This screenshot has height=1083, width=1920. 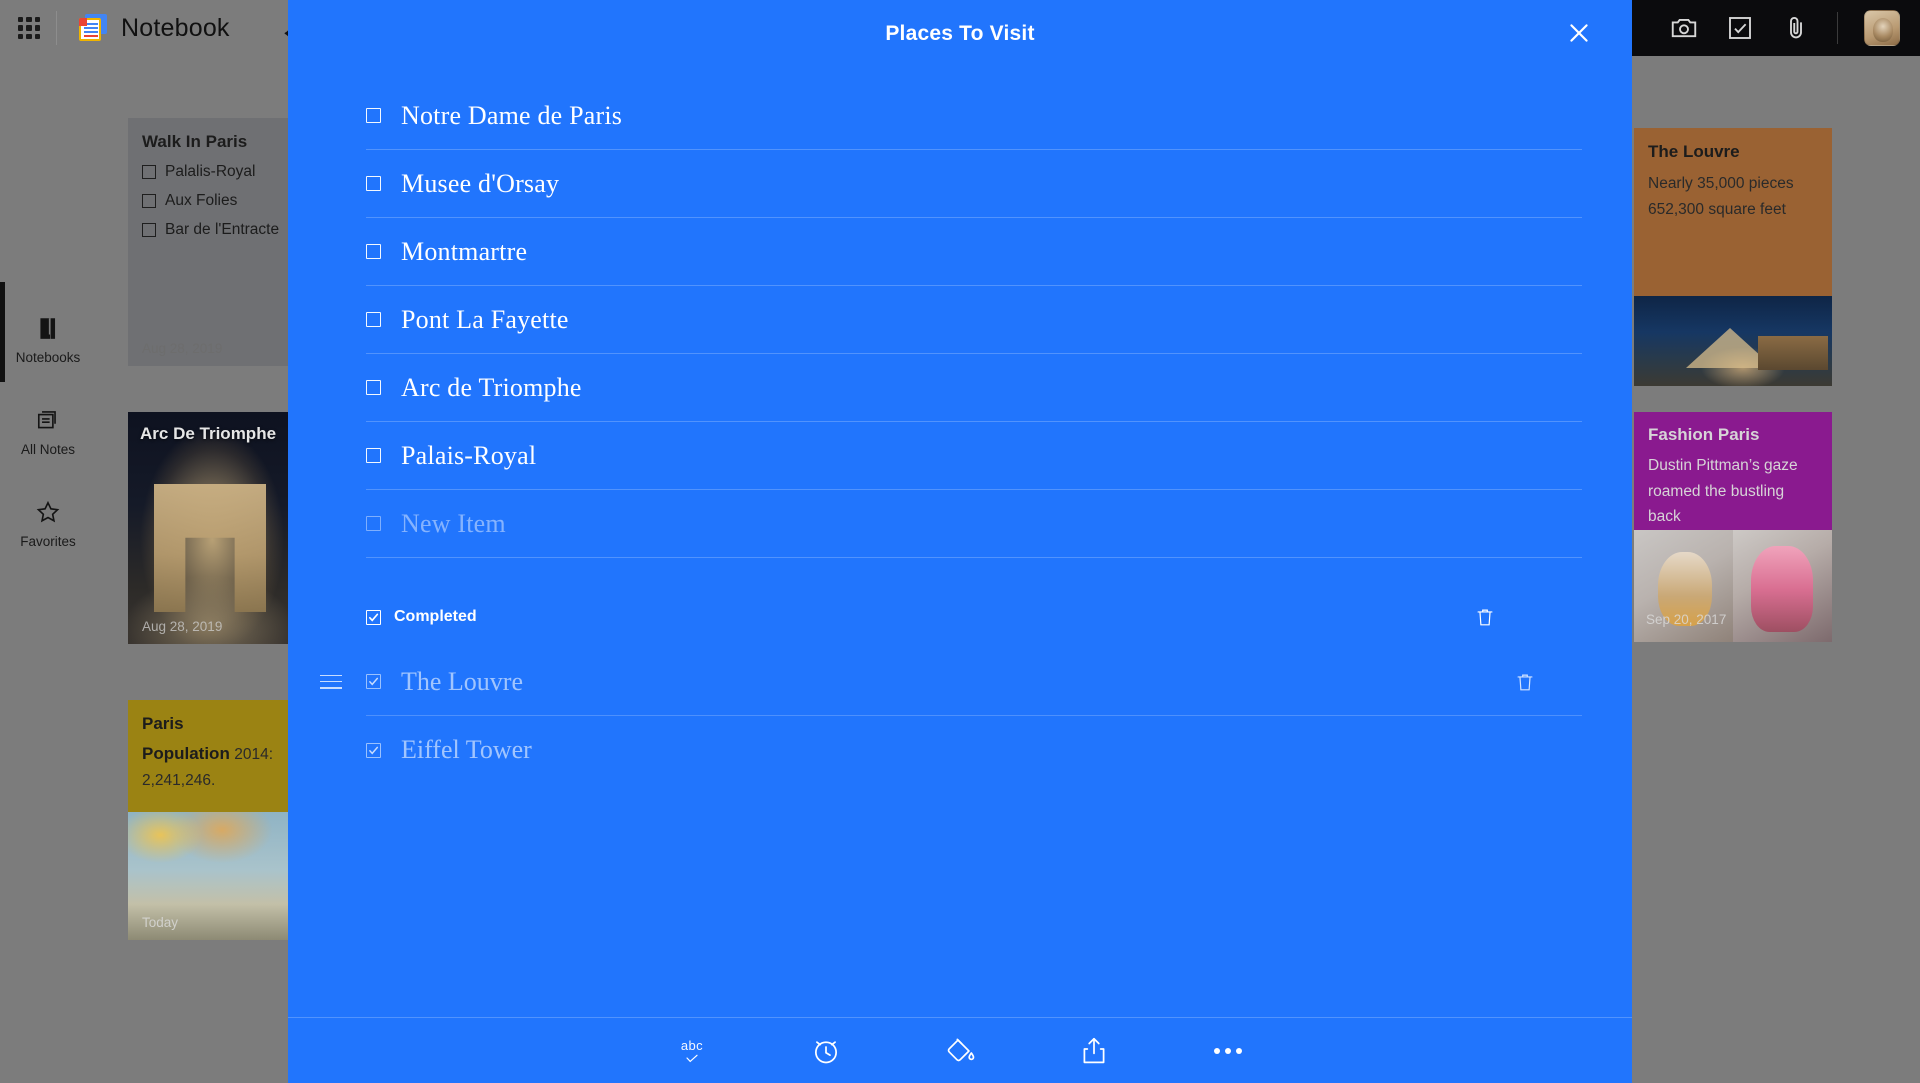 What do you see at coordinates (201, 200) in the screenshot?
I see `note-card-item-label: Aux Folies` at bounding box center [201, 200].